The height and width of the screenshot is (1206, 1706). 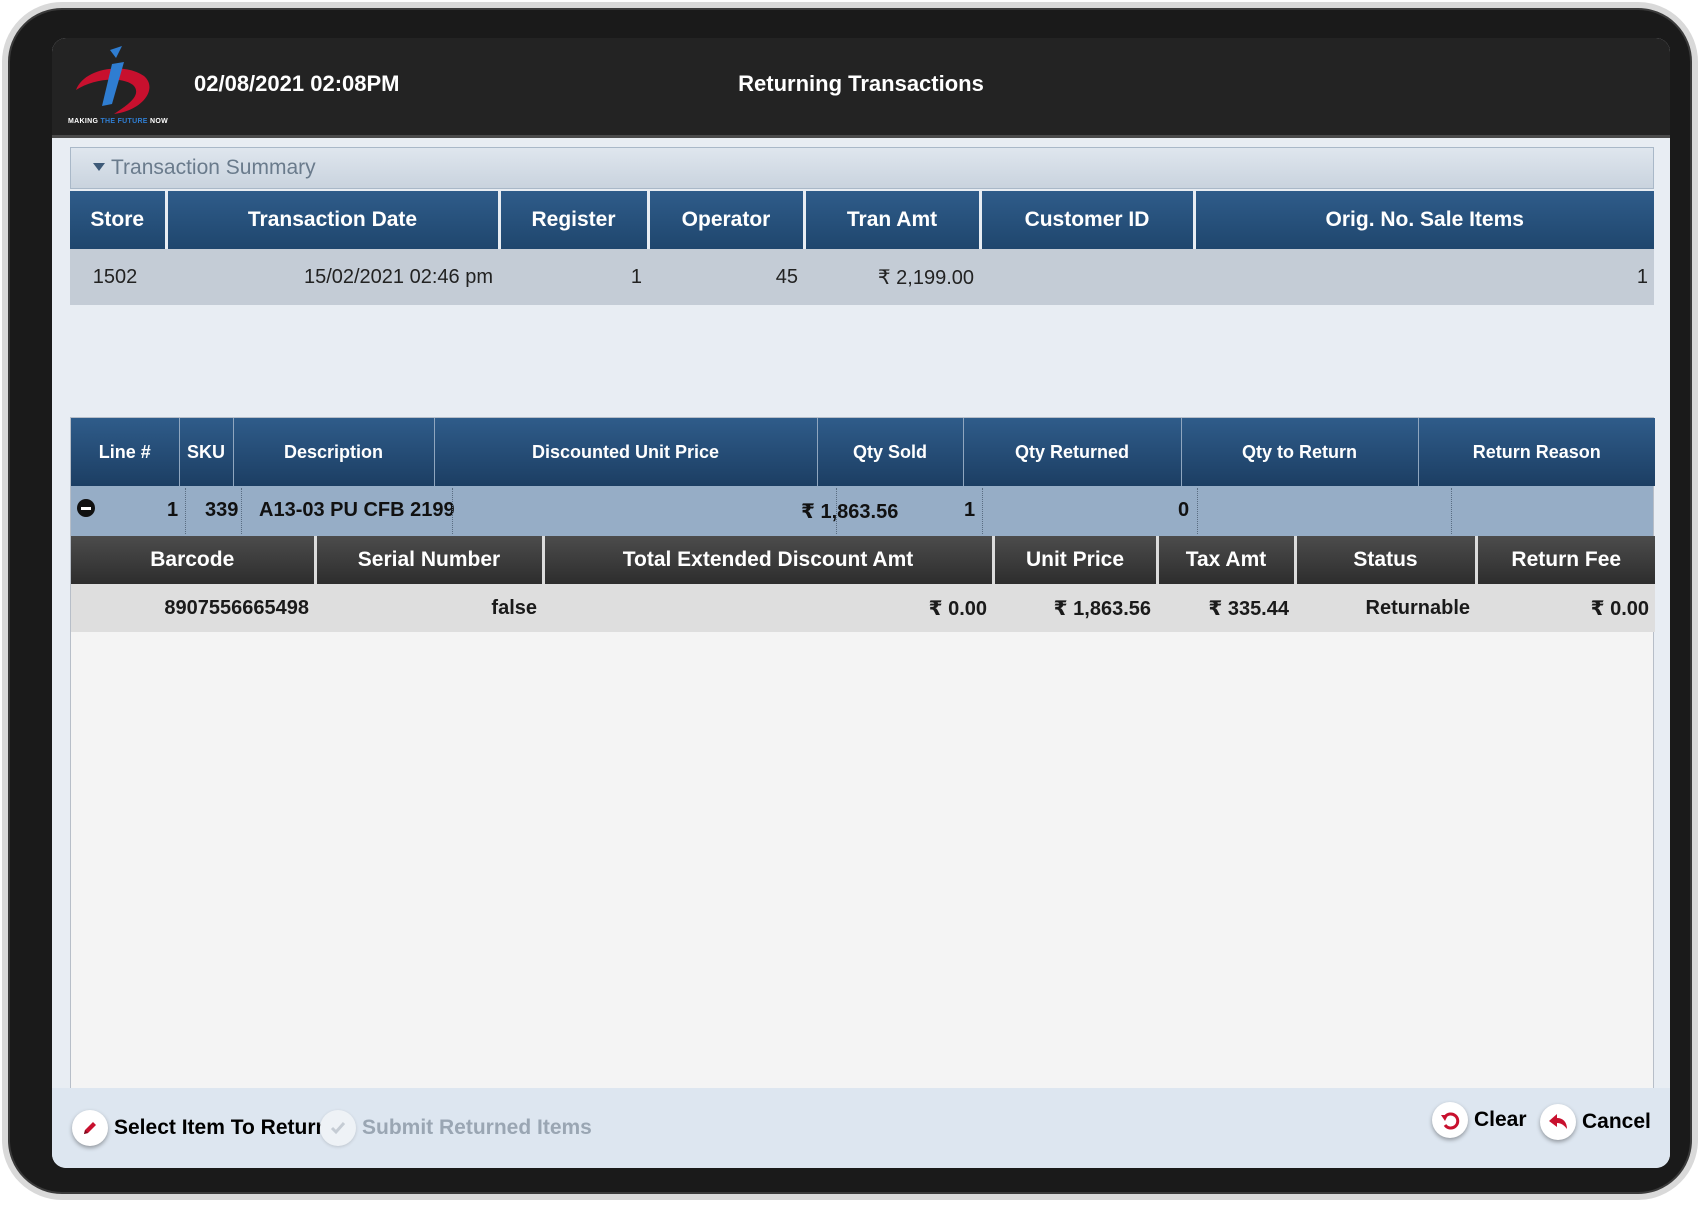 I want to click on cell-discounted-unit-price: ₹ 1,863.56, so click(x=850, y=512).